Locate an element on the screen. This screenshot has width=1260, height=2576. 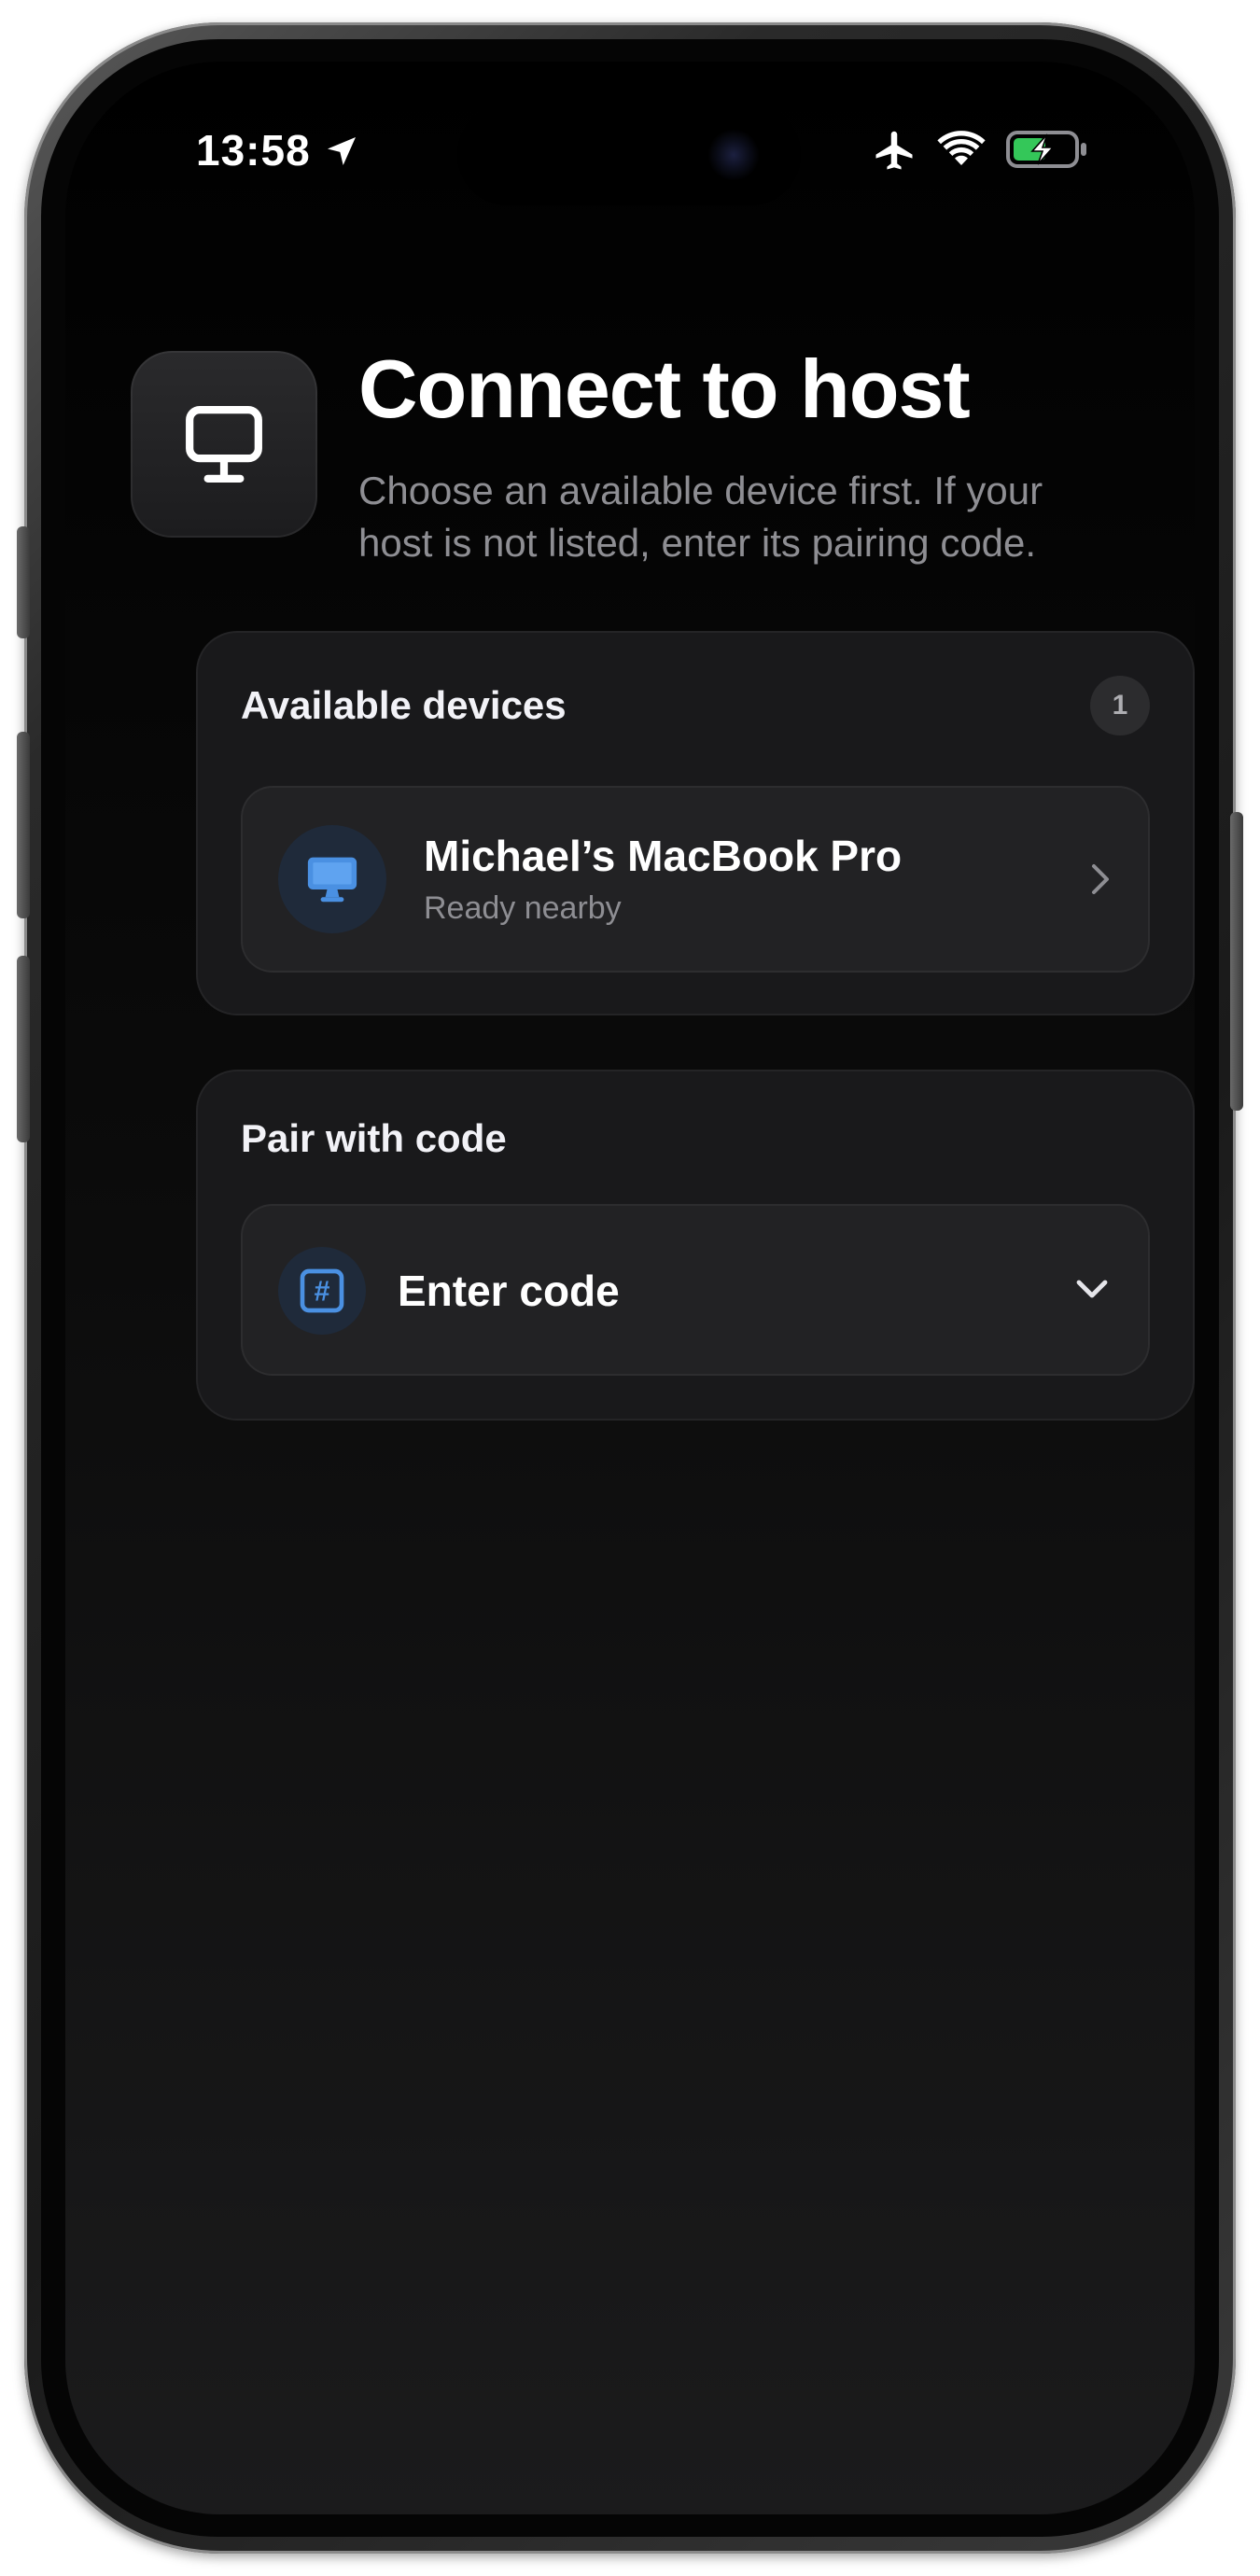
desktop-computer-icon is located at coordinates (332, 879).